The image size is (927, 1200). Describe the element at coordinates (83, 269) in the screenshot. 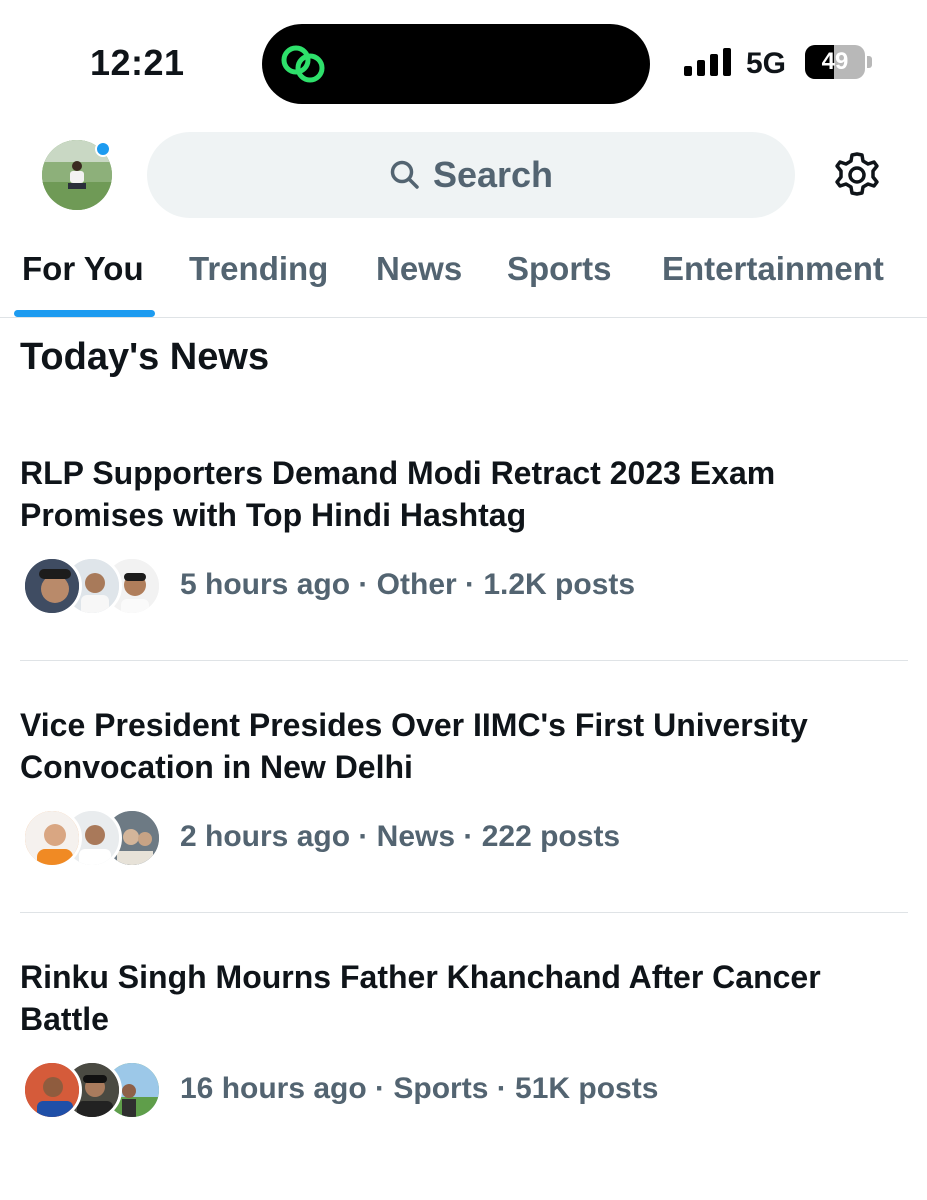

I see `tab-for-you: For You` at that location.